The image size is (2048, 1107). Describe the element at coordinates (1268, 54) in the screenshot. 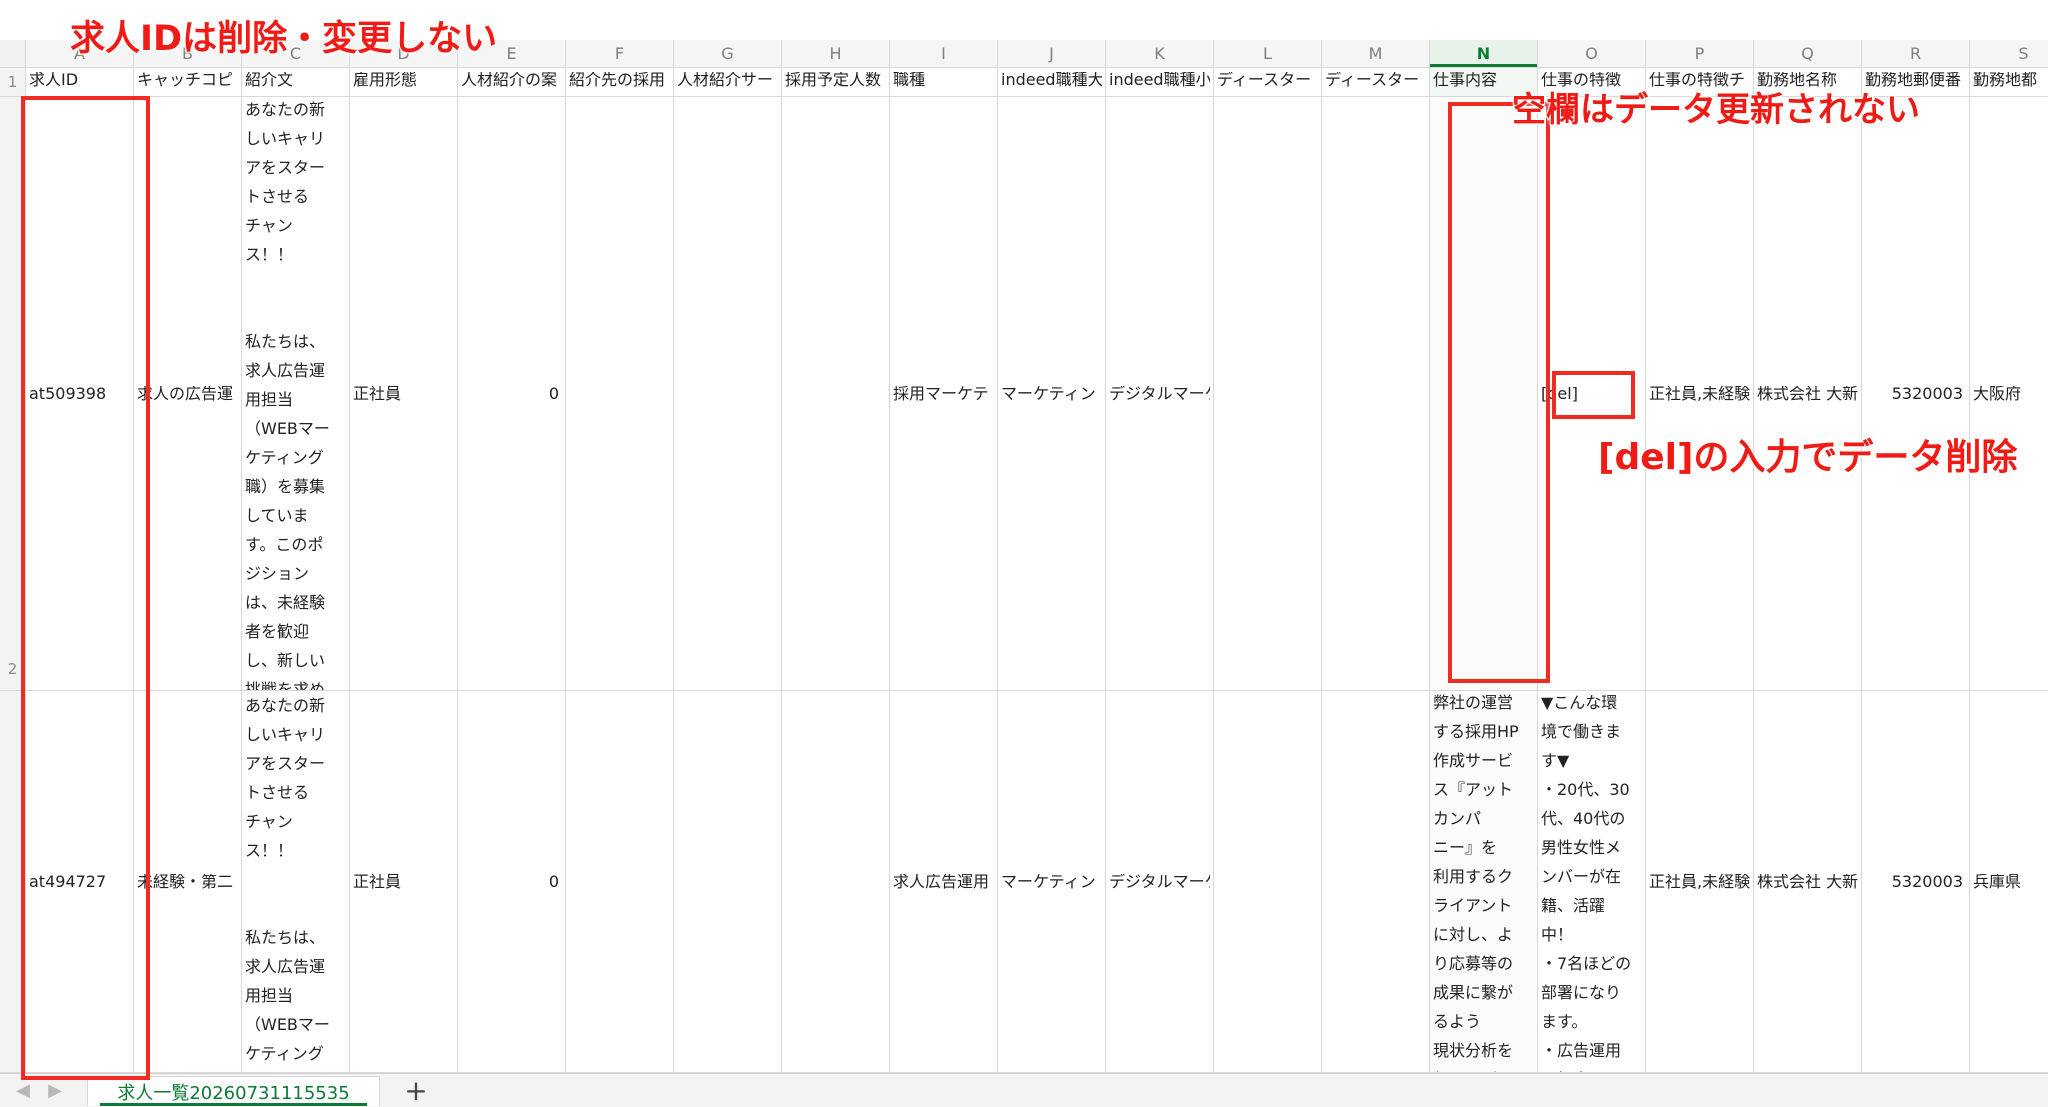

I see `column-l-header: L` at that location.